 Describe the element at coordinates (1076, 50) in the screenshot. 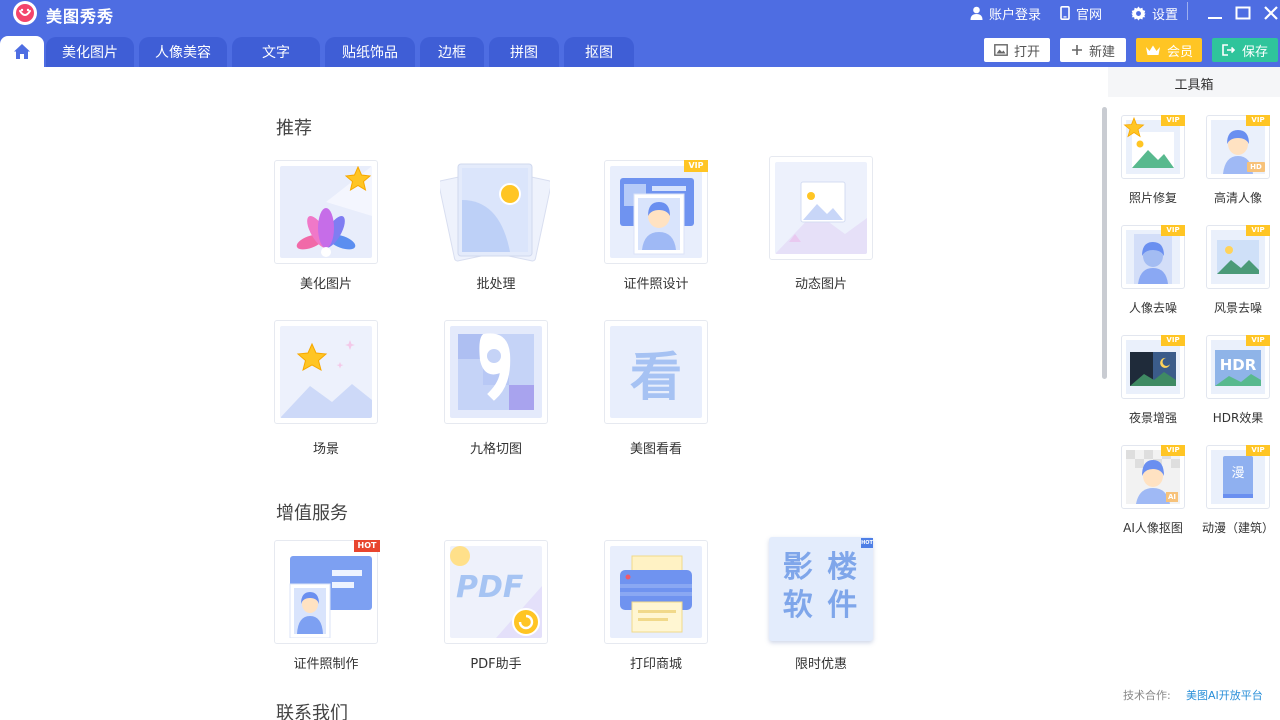

I see `plus-icon` at that location.